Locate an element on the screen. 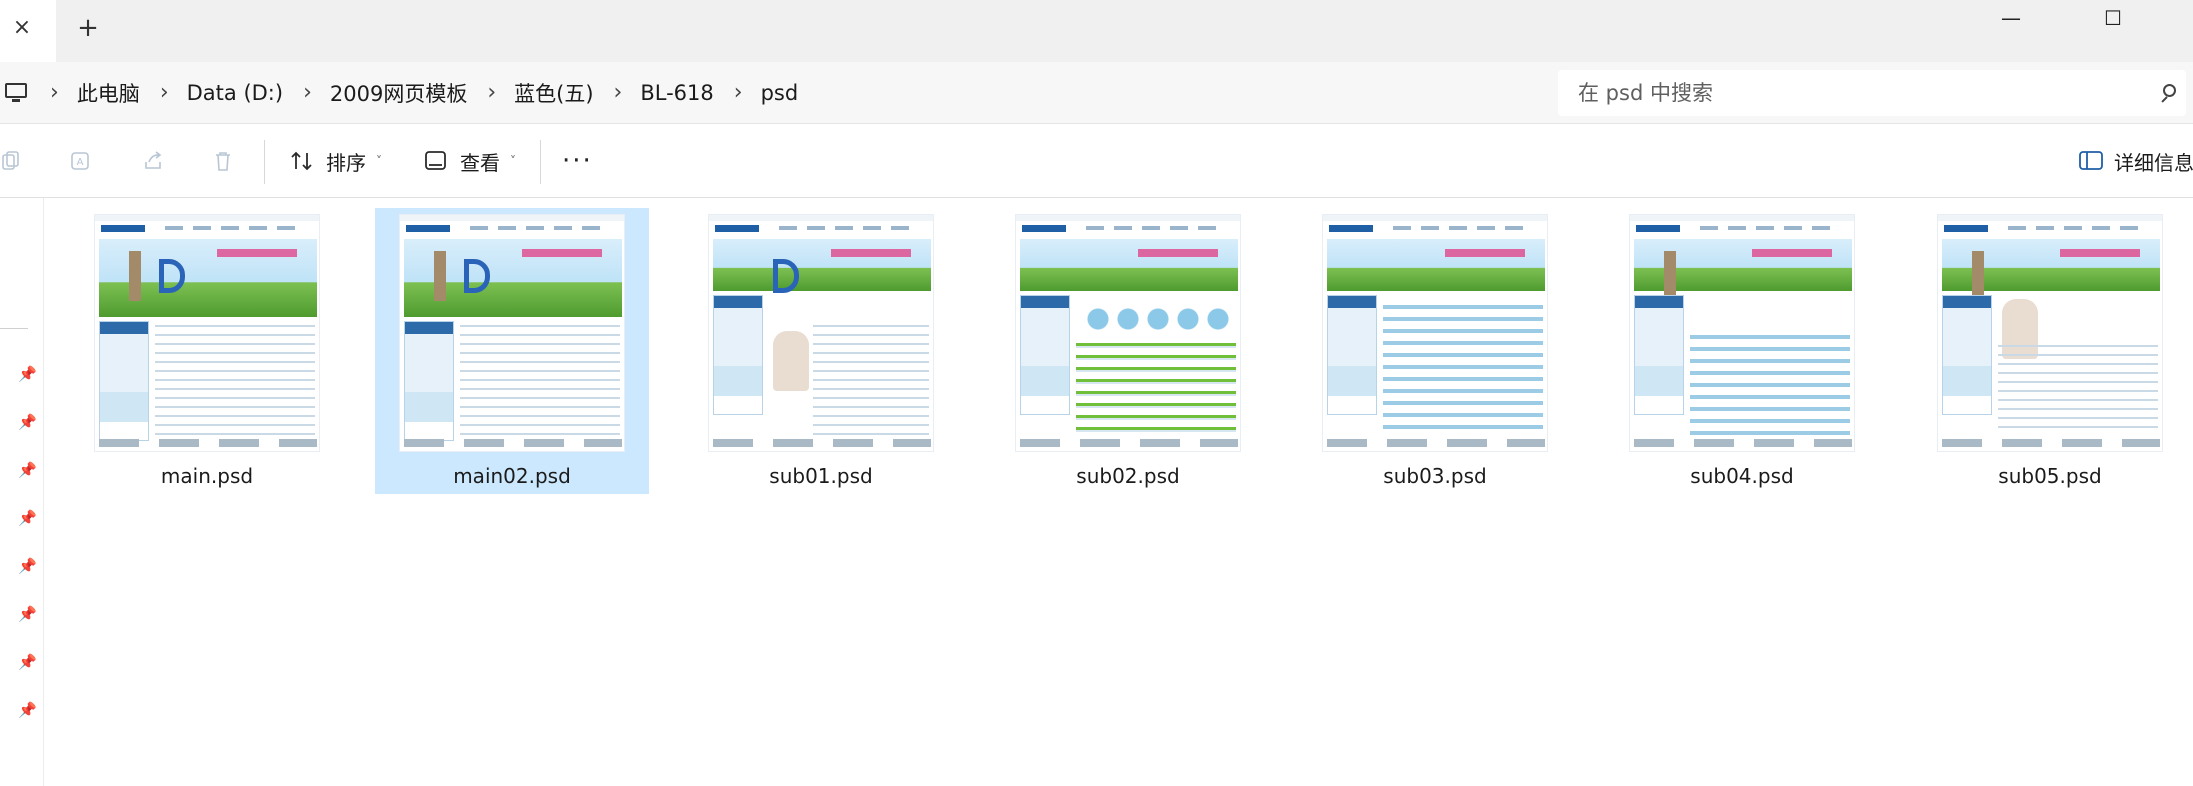 This screenshot has width=2193, height=786. file-item-sub01: sub01.psd is located at coordinates (821, 351).